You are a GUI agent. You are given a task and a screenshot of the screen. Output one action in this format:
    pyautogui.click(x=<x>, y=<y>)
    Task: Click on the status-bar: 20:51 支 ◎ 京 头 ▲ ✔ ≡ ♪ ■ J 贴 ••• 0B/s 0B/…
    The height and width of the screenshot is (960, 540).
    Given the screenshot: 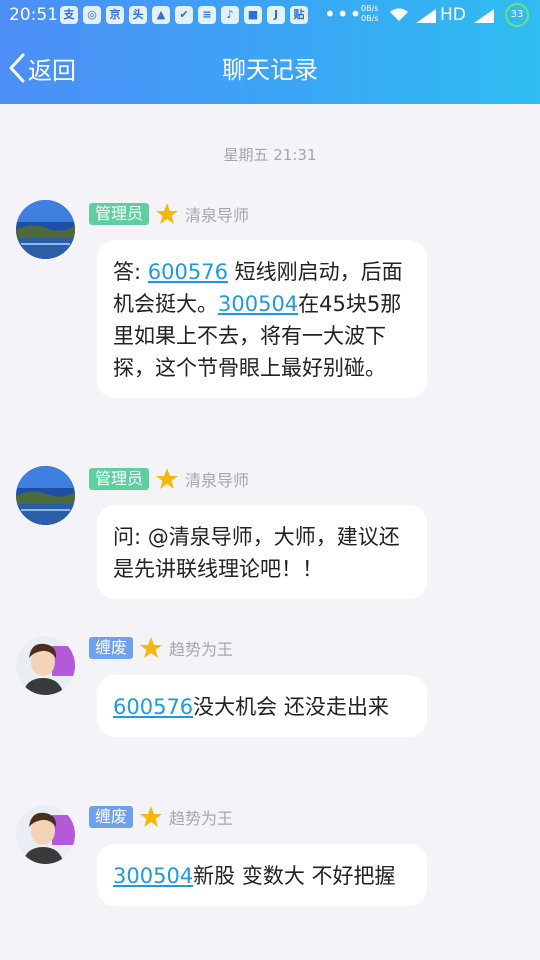 What is the action you would take?
    pyautogui.click(x=270, y=16)
    